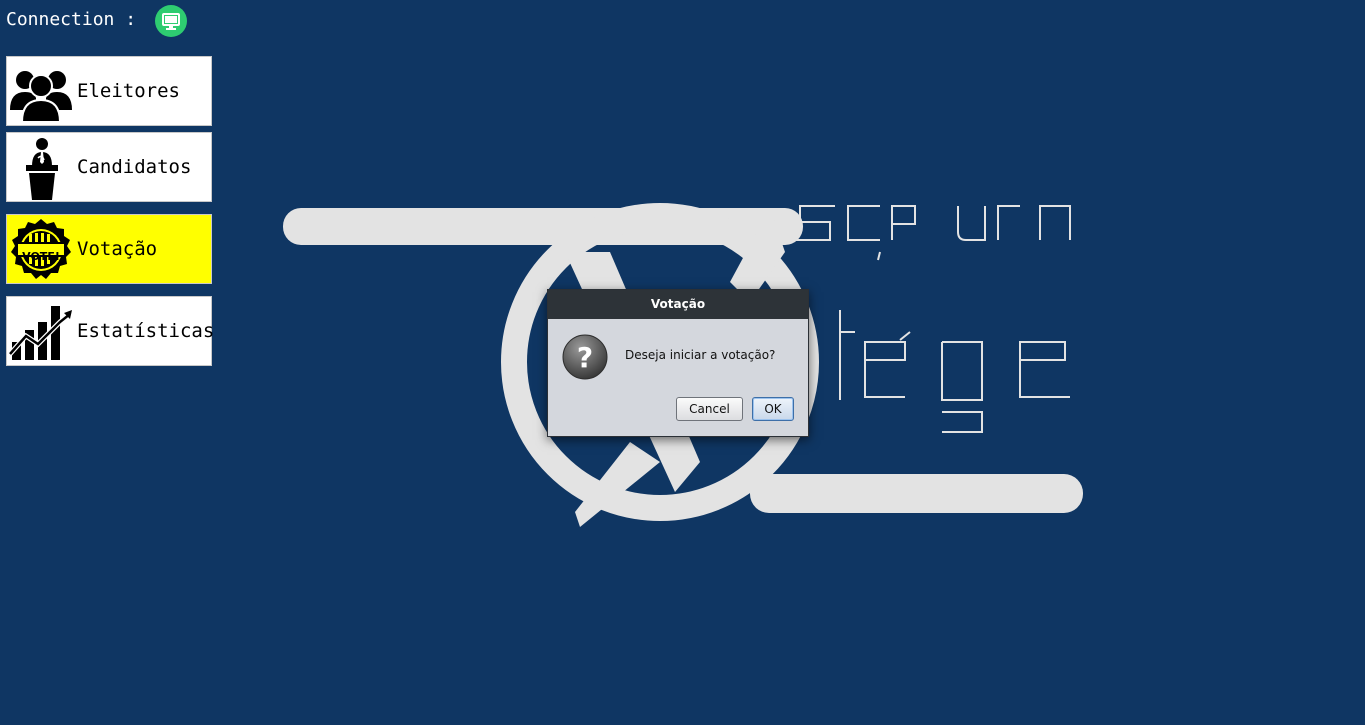 The height and width of the screenshot is (725, 1365). I want to click on estatisticas-button: Estatísticas, so click(110, 331).